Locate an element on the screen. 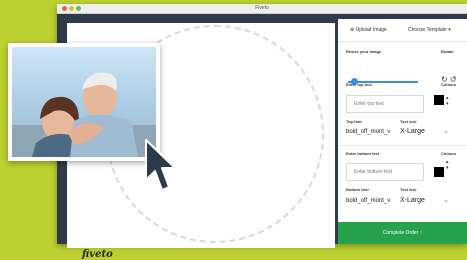 The image size is (467, 260). bottom-text-input is located at coordinates (385, 172).